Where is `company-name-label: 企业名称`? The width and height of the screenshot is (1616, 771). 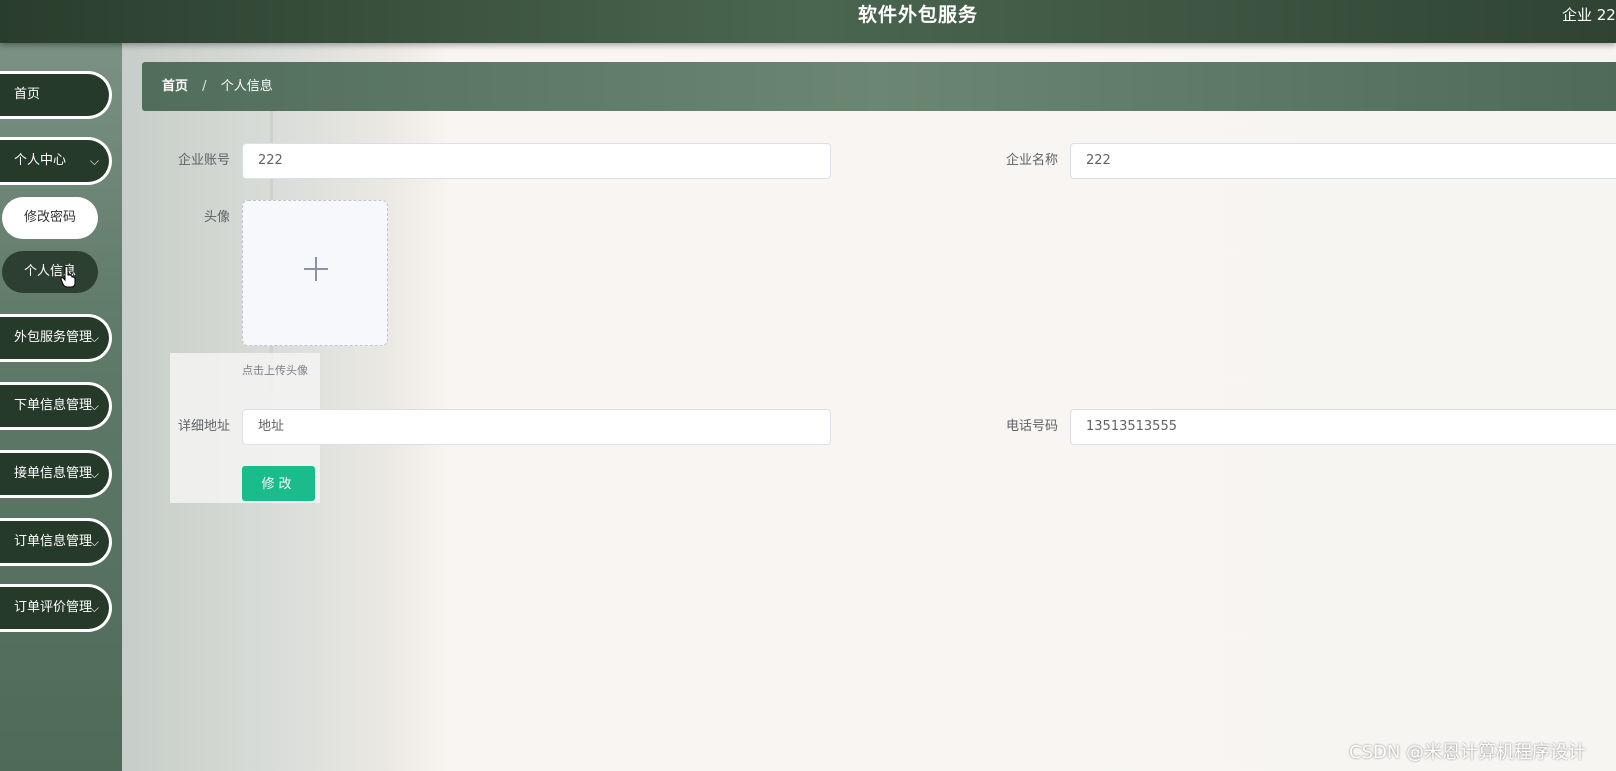
company-name-label: 企业名称 is located at coordinates (1031, 160).